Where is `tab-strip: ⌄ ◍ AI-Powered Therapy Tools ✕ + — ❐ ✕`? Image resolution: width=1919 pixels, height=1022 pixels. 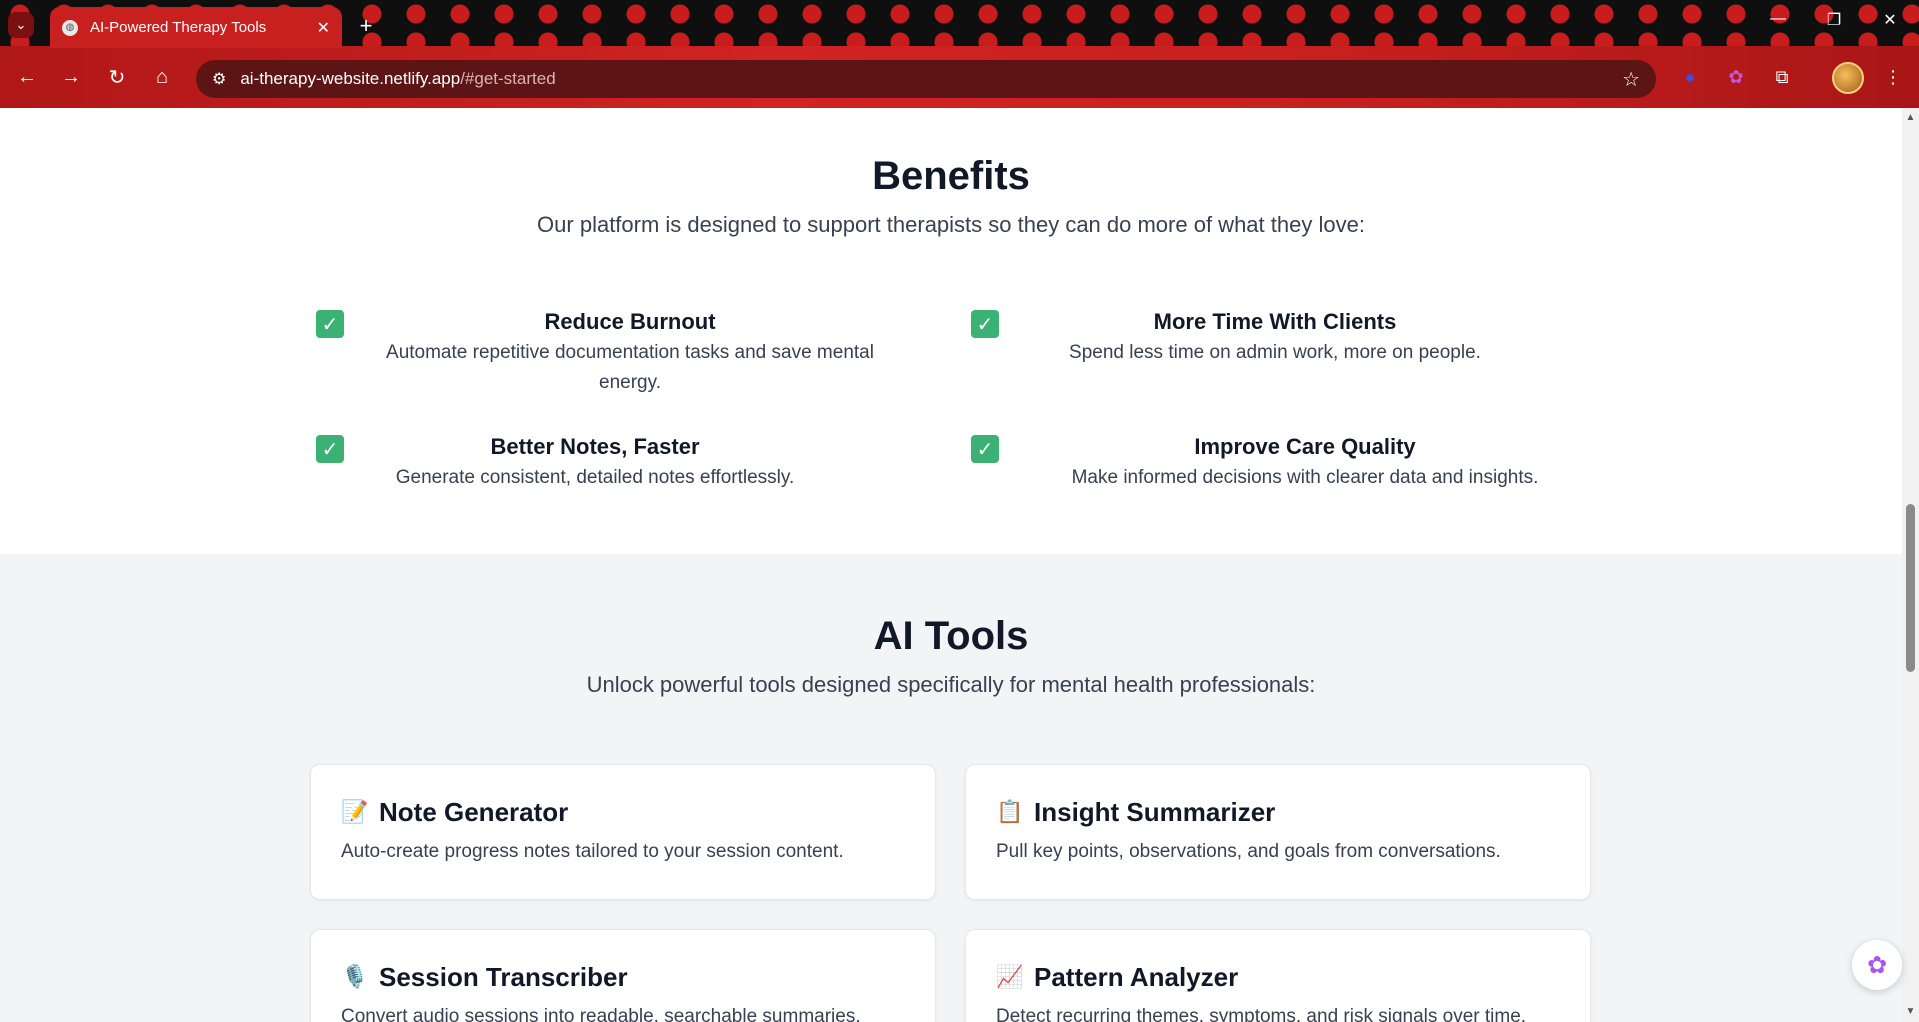 tab-strip: ⌄ ◍ AI-Powered Therapy Tools ✕ + — ❐ ✕ is located at coordinates (959, 24).